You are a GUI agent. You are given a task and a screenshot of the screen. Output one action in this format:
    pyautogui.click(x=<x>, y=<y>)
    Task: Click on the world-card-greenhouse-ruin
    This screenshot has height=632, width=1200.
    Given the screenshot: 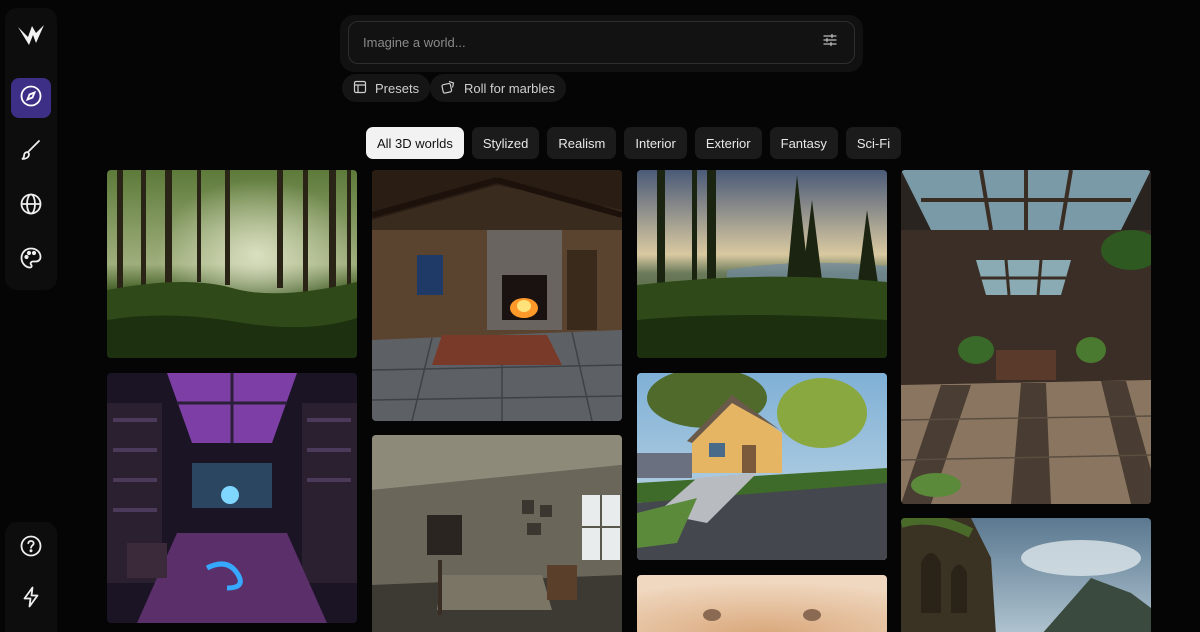 What is the action you would take?
    pyautogui.click(x=1026, y=337)
    